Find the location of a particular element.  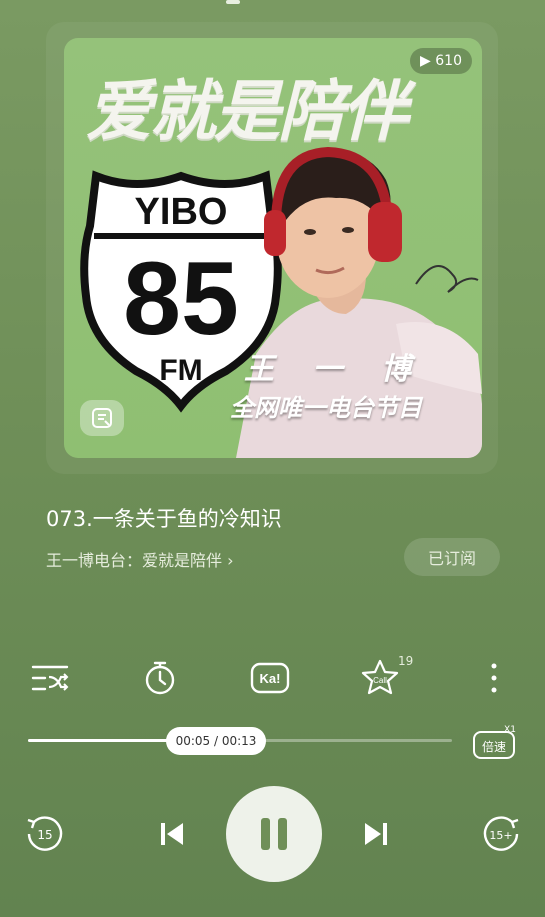

karaoke-label: Ka! is located at coordinates (270, 678).